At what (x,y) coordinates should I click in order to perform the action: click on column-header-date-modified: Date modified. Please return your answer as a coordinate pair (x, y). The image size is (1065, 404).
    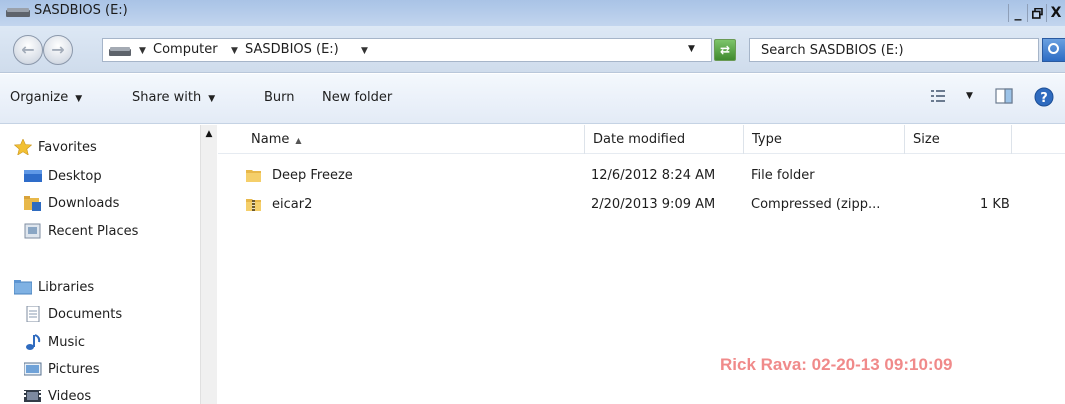
    Looking at the image, I should click on (664, 139).